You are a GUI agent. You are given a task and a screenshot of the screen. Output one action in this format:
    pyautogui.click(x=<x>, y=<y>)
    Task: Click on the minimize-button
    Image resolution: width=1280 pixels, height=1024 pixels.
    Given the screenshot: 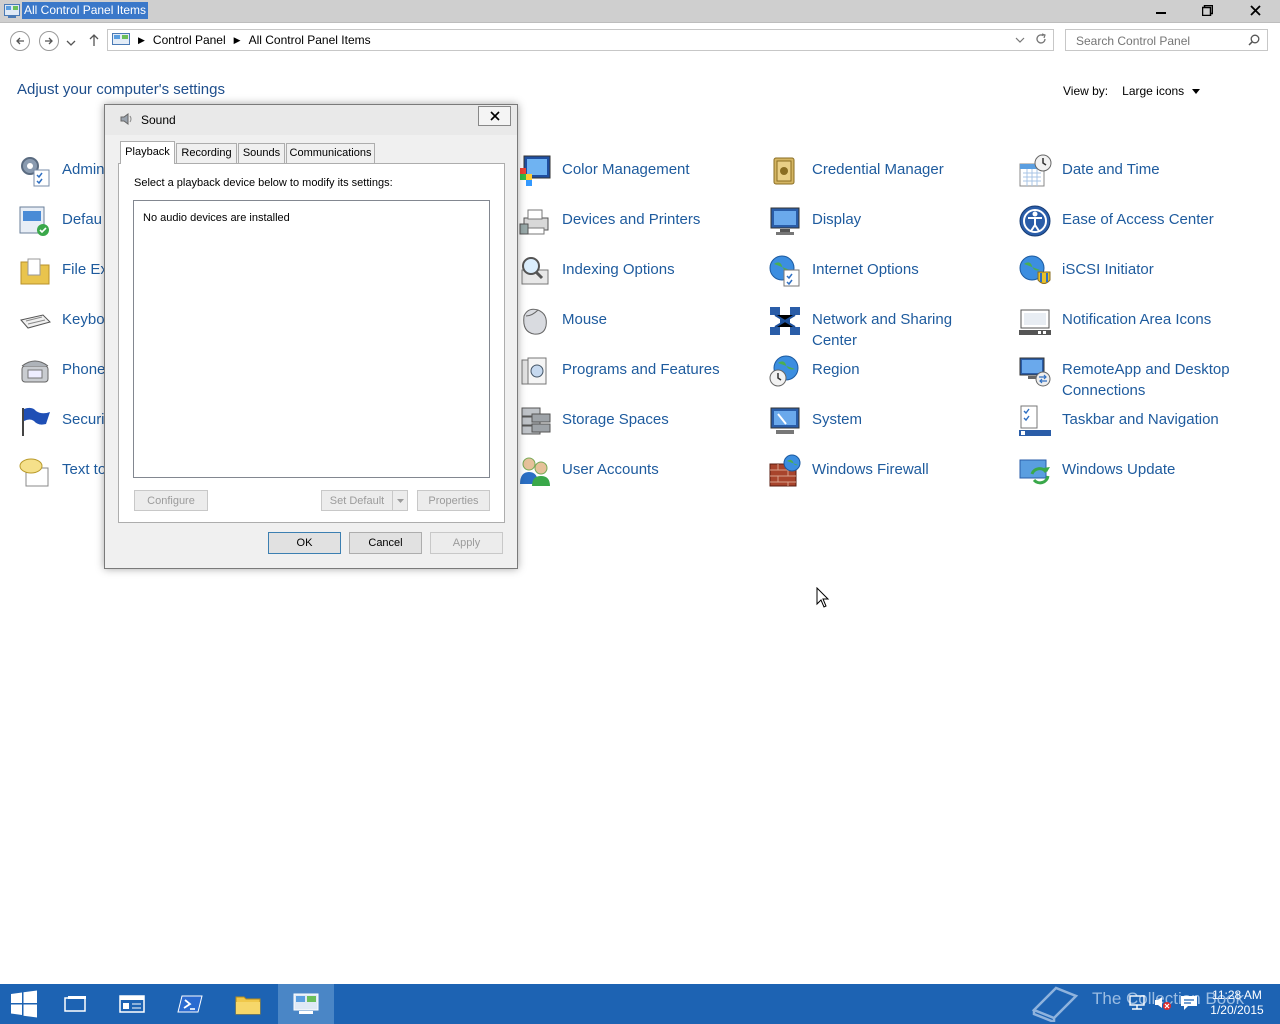 What is the action you would take?
    pyautogui.click(x=1161, y=10)
    